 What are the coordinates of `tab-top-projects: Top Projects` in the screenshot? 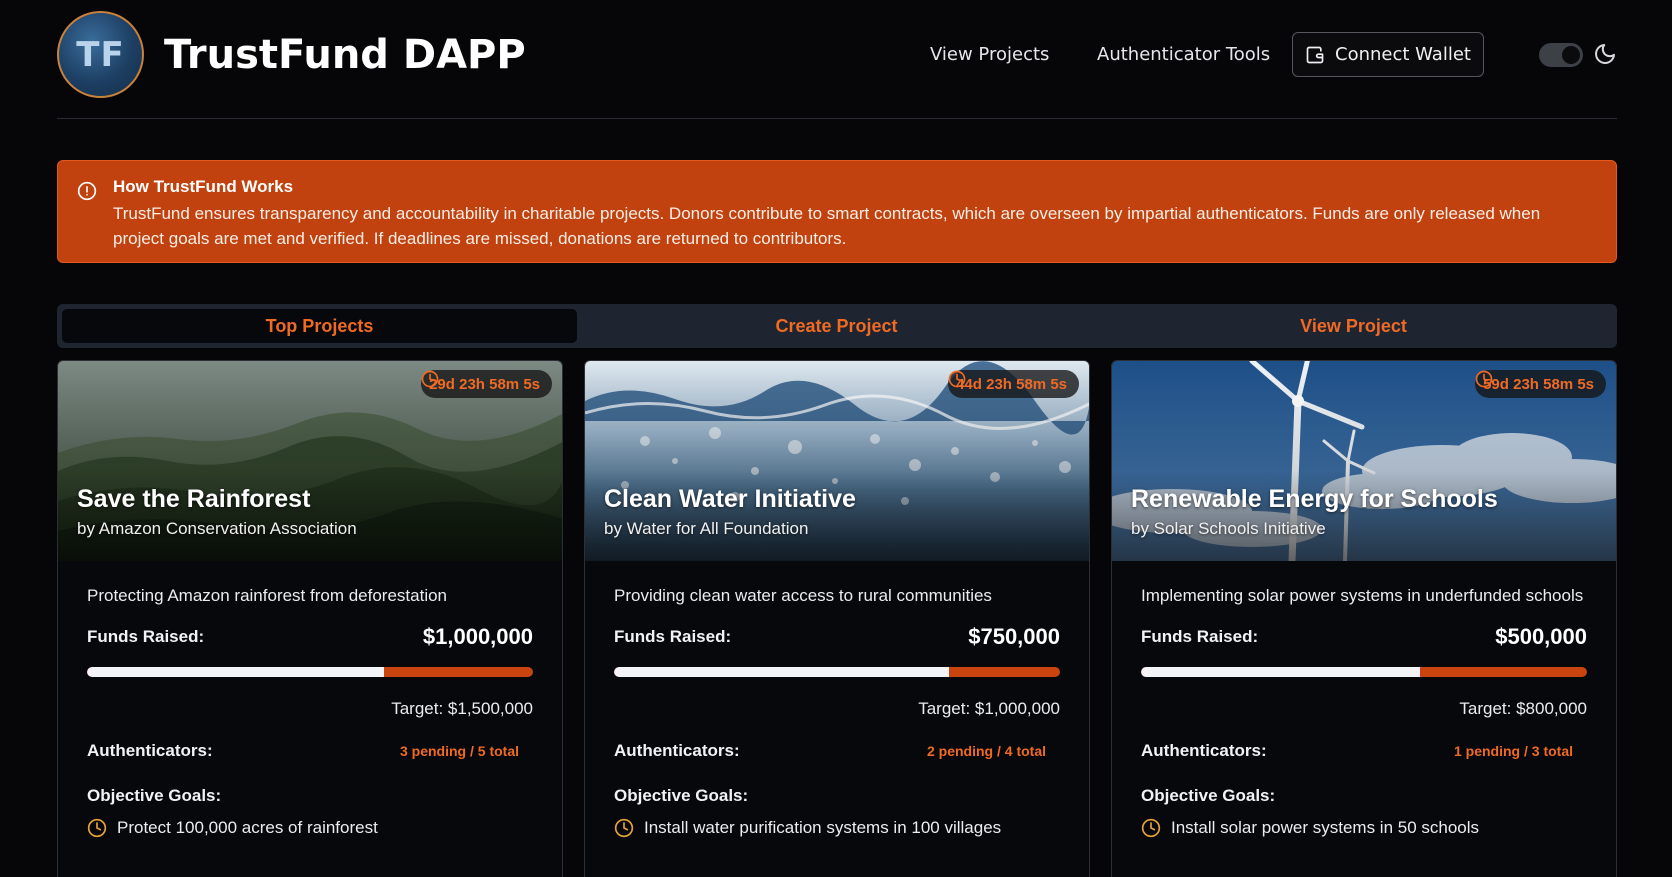 It's located at (319, 326).